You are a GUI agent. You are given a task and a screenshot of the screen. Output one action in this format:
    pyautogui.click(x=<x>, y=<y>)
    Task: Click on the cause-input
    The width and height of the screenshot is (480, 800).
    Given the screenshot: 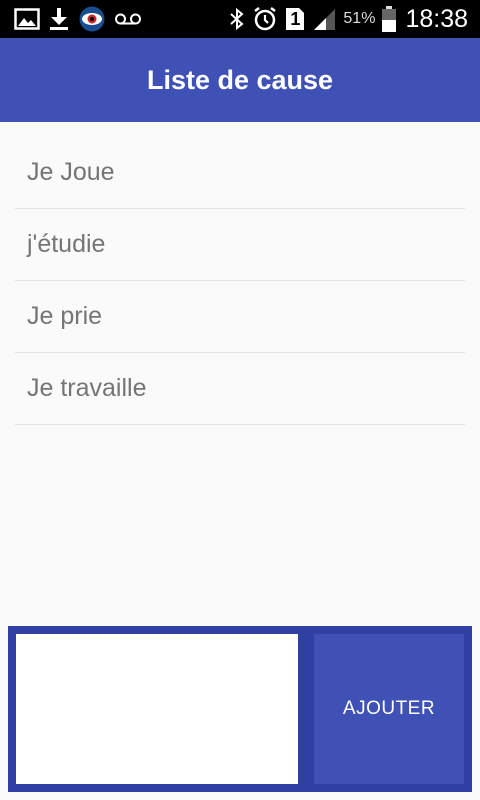 What is the action you would take?
    pyautogui.click(x=157, y=709)
    